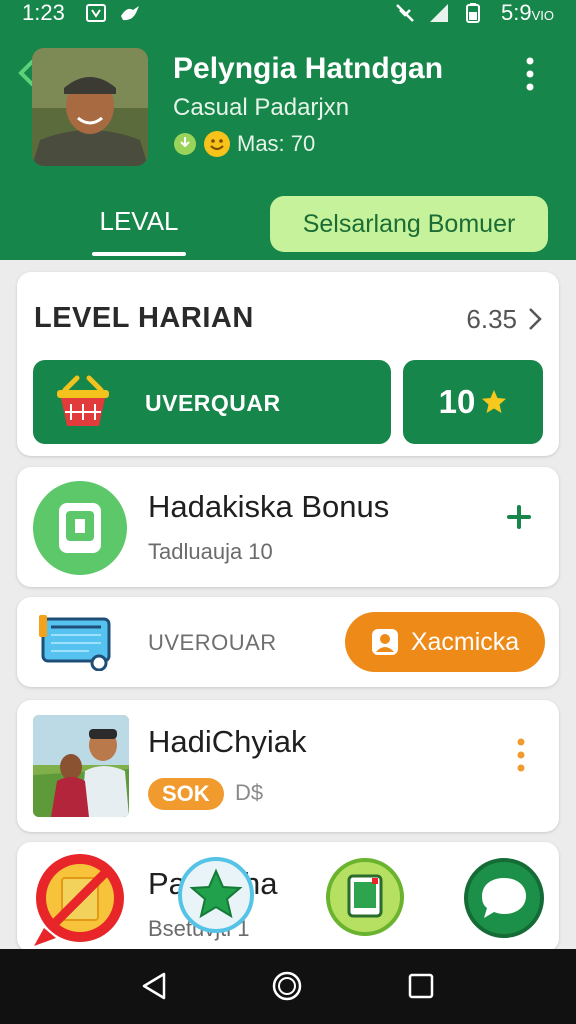 This screenshot has height=1024, width=576. What do you see at coordinates (421, 986) in the screenshot?
I see `square-recent-icon` at bounding box center [421, 986].